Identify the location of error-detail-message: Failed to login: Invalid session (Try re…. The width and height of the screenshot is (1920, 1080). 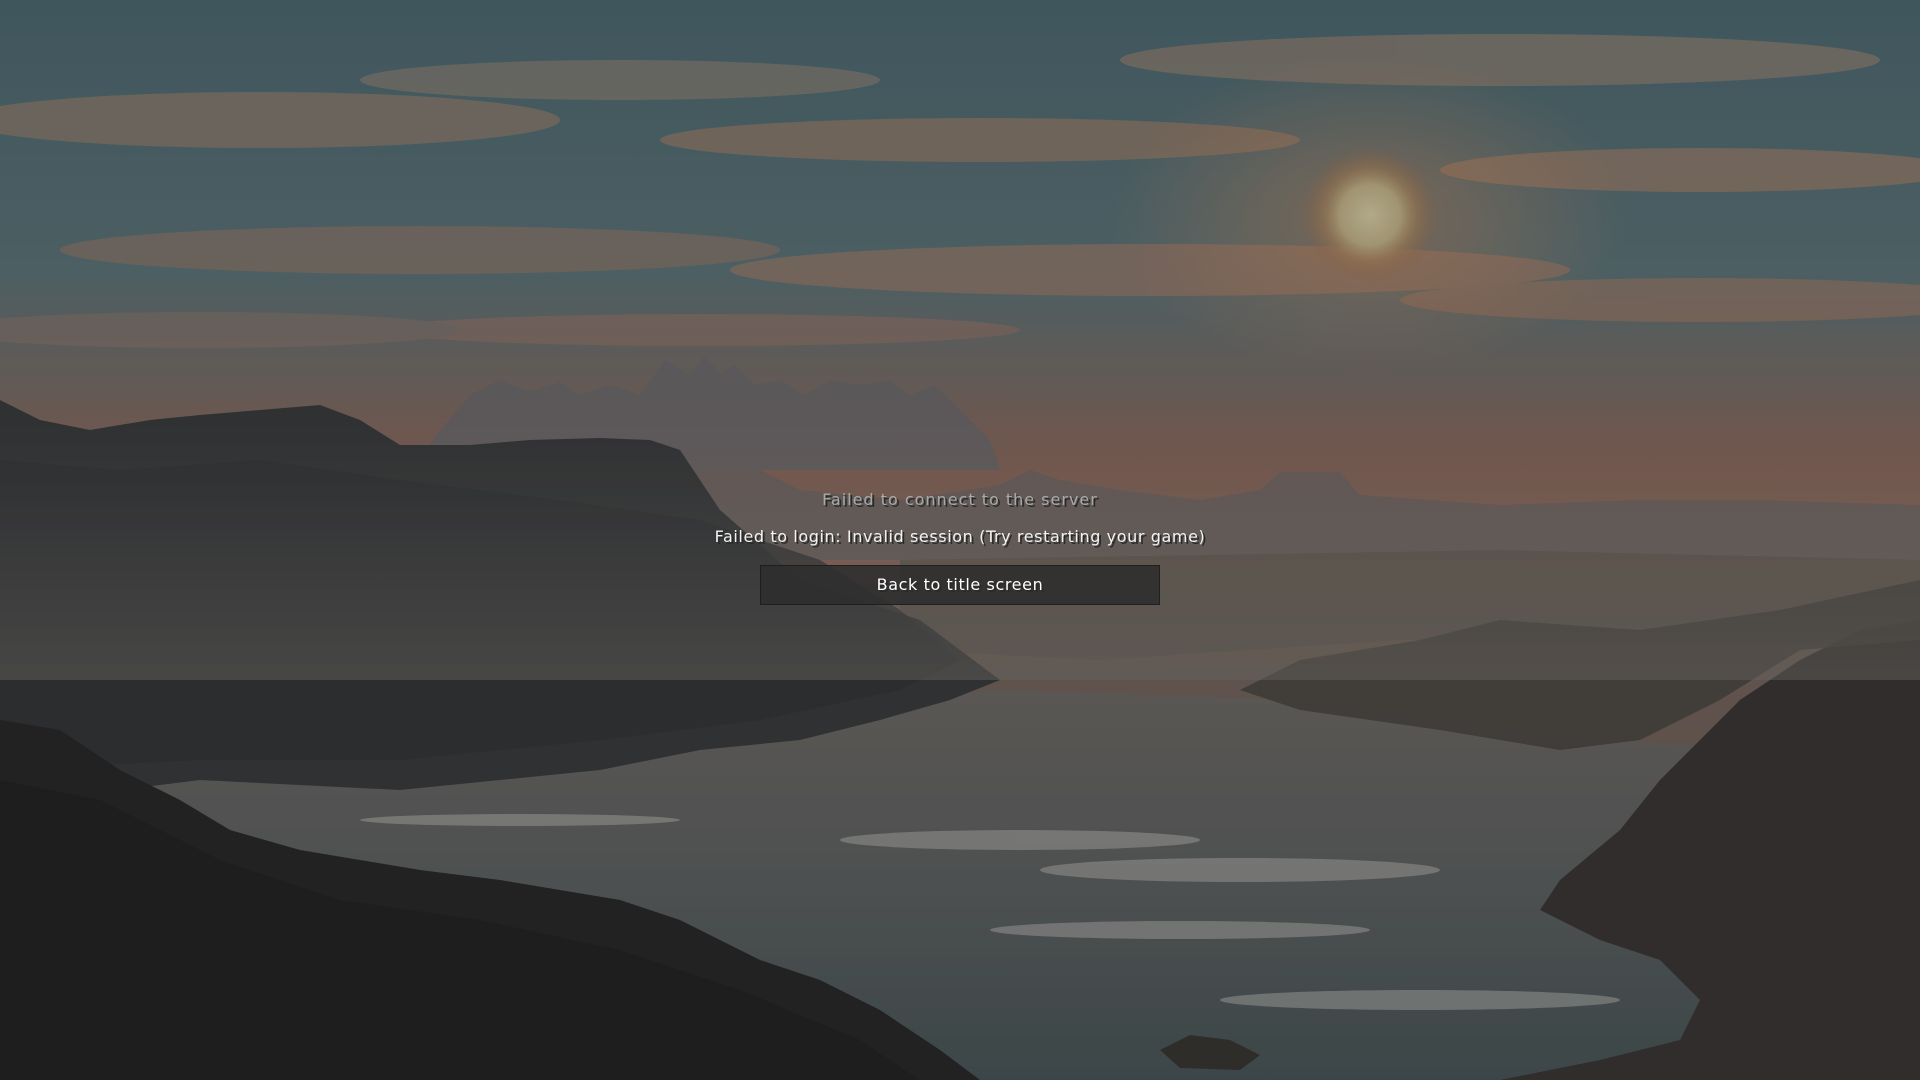
(960, 536).